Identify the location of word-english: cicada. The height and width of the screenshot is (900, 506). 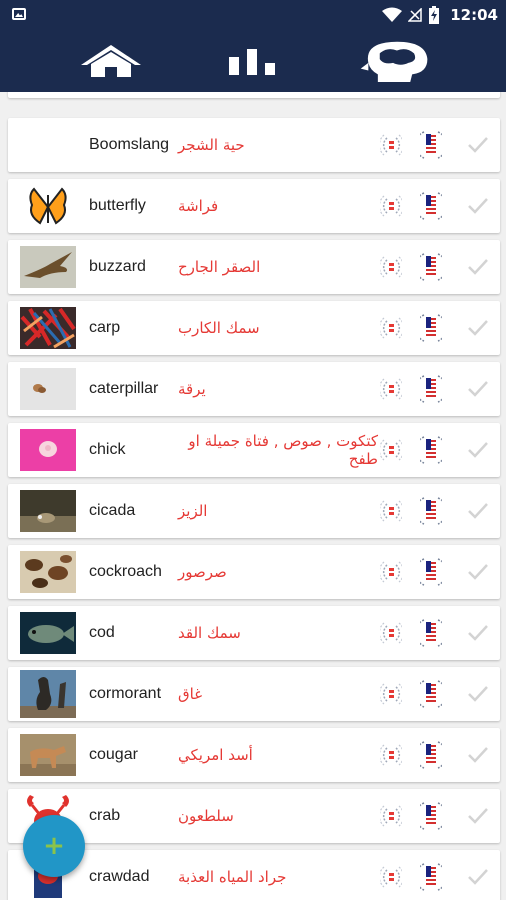
(112, 510).